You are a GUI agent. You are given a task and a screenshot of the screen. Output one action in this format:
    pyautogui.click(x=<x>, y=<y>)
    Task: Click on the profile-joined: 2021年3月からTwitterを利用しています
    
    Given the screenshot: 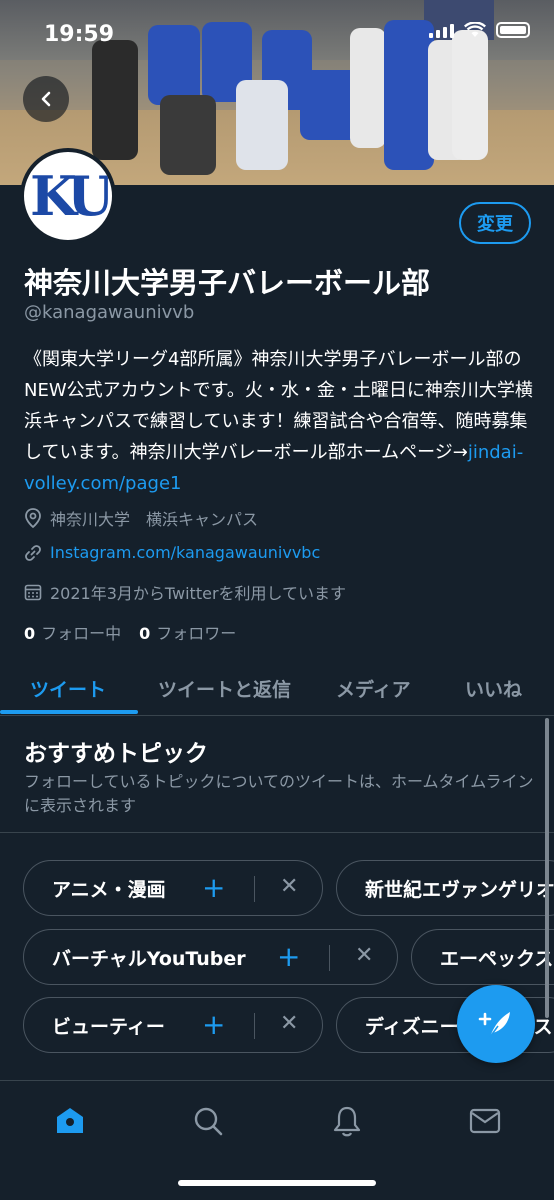 What is the action you would take?
    pyautogui.click(x=185, y=592)
    